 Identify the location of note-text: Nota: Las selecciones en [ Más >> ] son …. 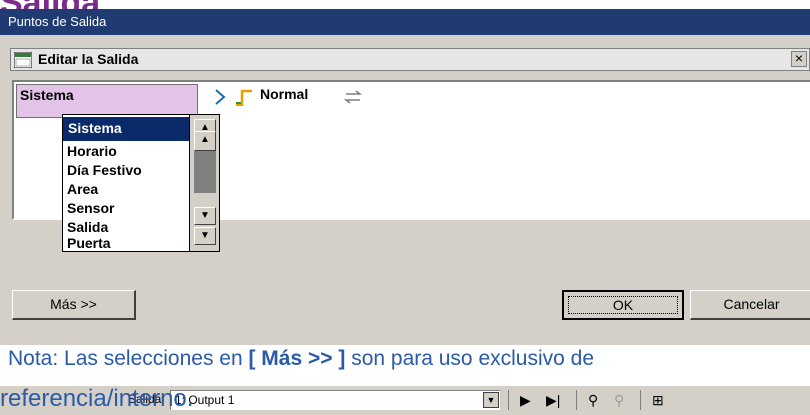
(301, 359).